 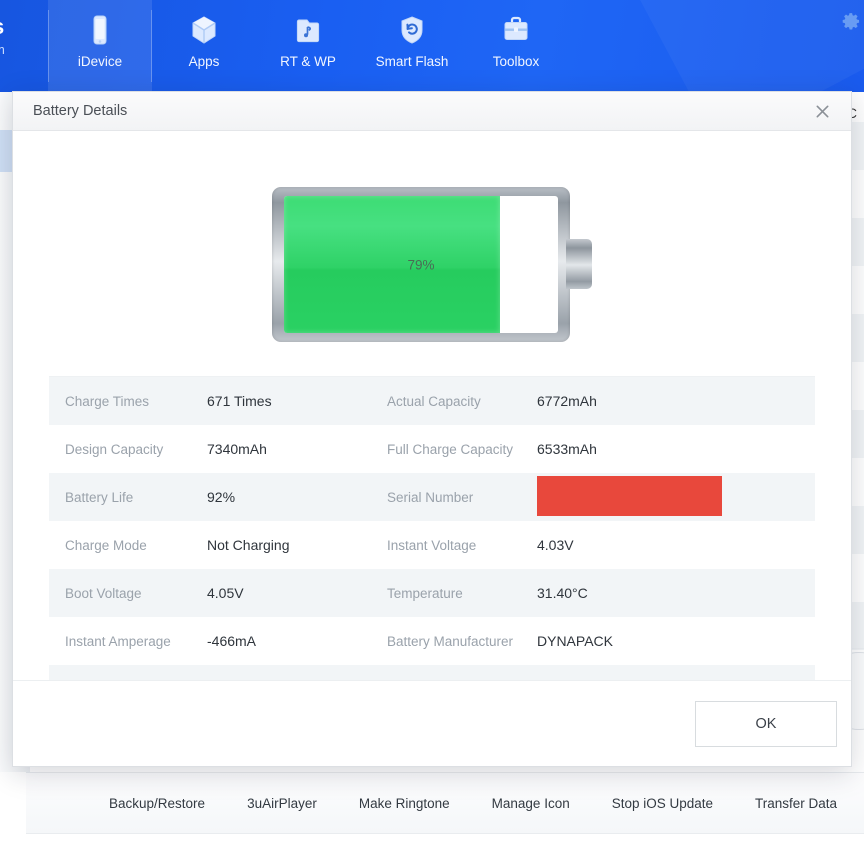 I want to click on table-row: Production Date 06/25/2015, so click(x=432, y=672).